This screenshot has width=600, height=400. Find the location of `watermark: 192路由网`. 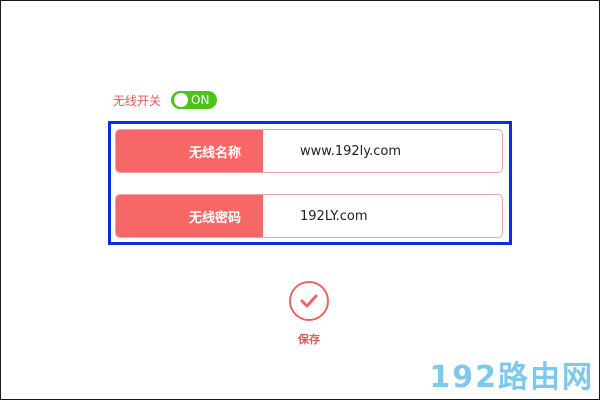

watermark: 192路由网 is located at coordinates (511, 377).